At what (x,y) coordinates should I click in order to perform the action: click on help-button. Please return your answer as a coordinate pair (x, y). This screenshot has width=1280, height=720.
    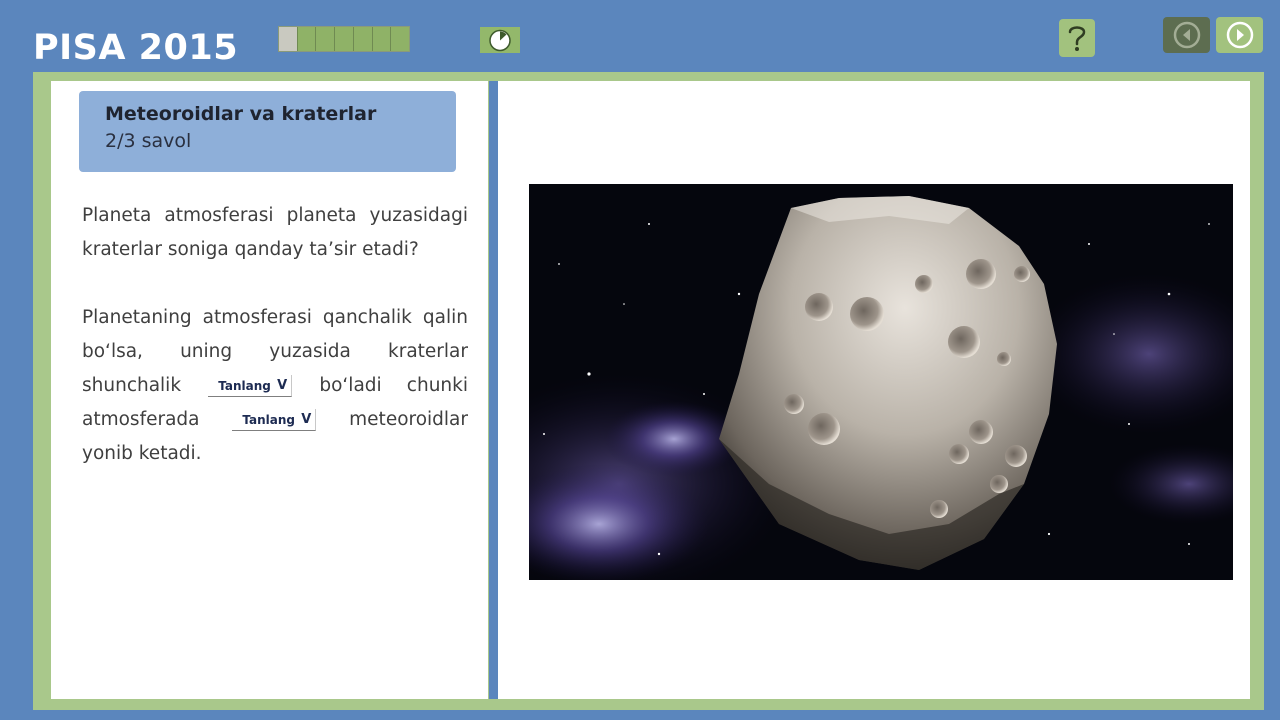
    Looking at the image, I should click on (1077, 38).